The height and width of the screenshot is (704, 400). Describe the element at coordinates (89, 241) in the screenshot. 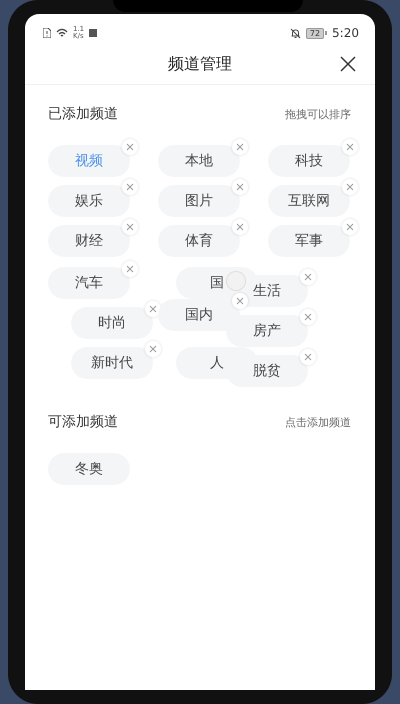

I see `channel-chip: 财经` at that location.